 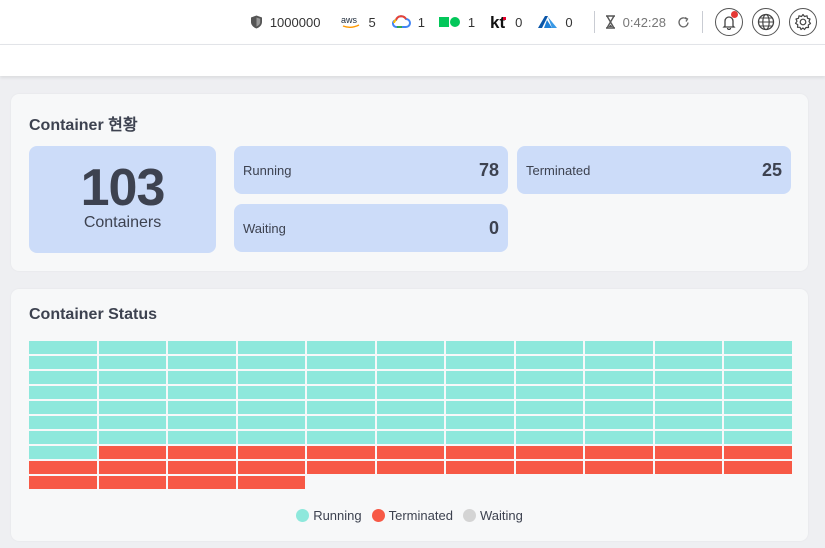 I want to click on terminated-stat: Terminated 25, so click(x=654, y=170).